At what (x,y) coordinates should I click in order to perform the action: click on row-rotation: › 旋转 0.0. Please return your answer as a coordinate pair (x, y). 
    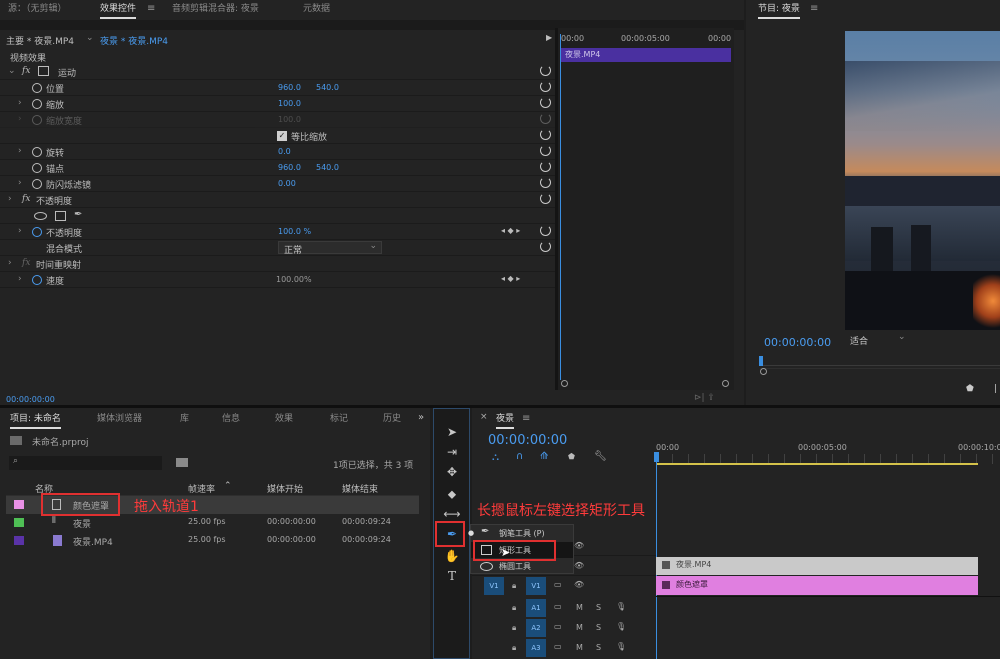
    Looking at the image, I should click on (277, 152).